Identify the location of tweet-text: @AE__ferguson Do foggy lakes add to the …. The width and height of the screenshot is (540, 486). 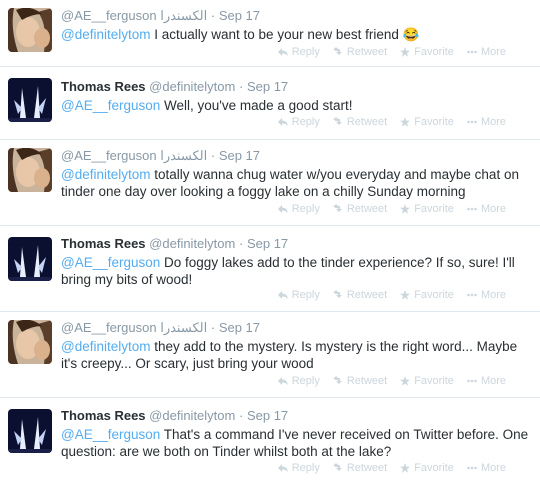
(295, 271).